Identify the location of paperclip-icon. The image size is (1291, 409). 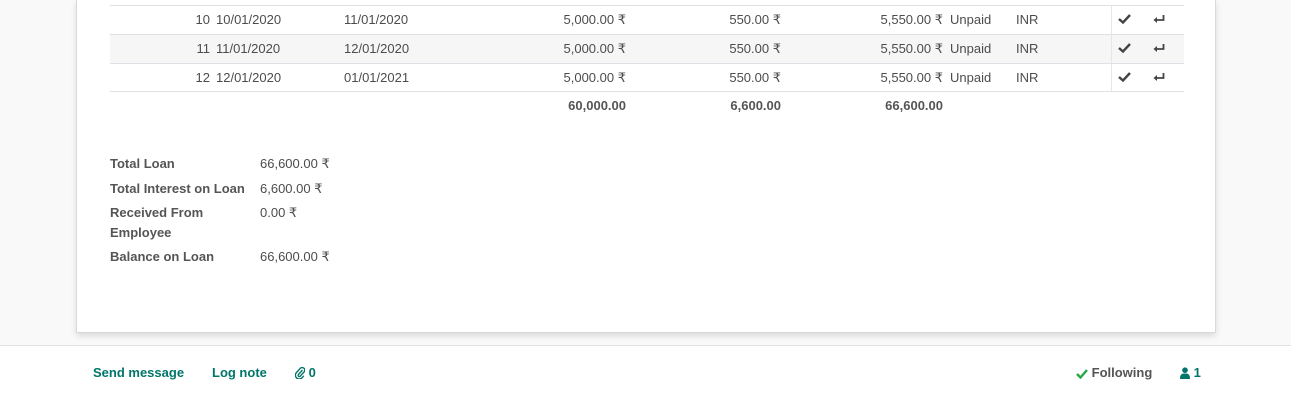
(301, 372).